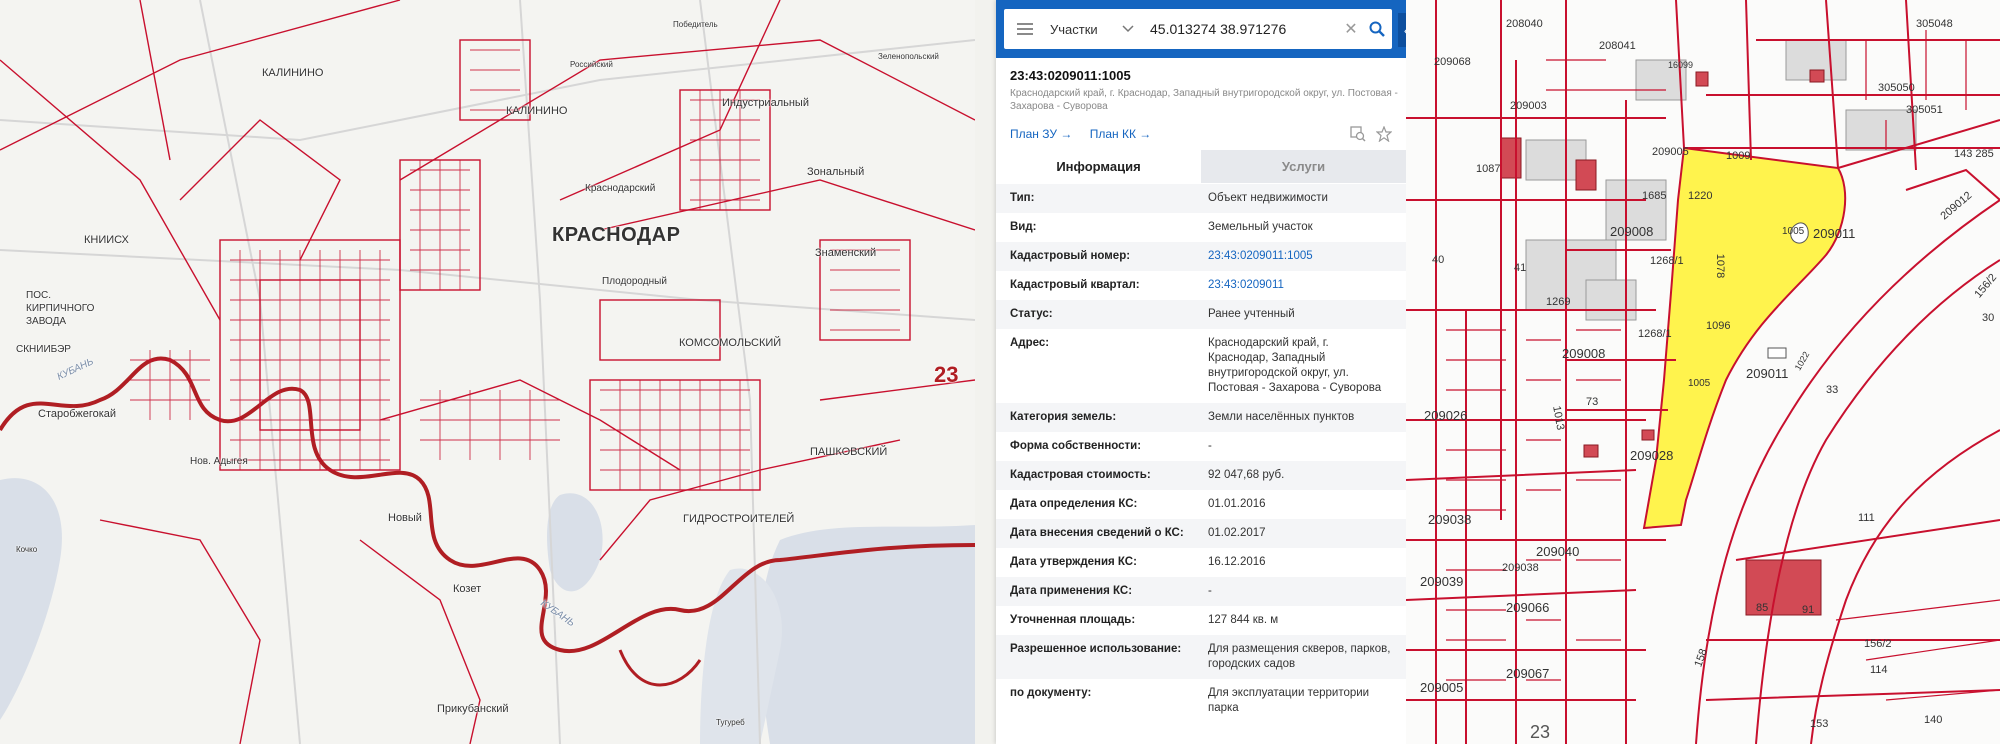 This screenshot has width=2000, height=744. I want to click on close-icon: ✕, so click(1351, 29).